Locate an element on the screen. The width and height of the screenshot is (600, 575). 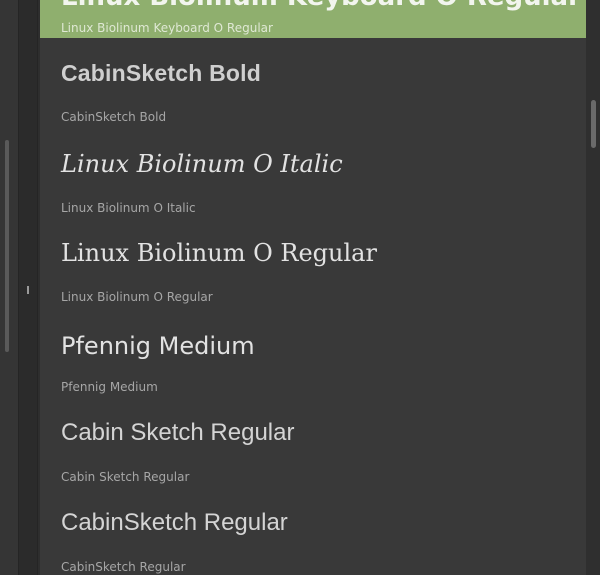
font-list-item: CabinSketch Regular CabinSketch Regular is located at coordinates (313, 537).